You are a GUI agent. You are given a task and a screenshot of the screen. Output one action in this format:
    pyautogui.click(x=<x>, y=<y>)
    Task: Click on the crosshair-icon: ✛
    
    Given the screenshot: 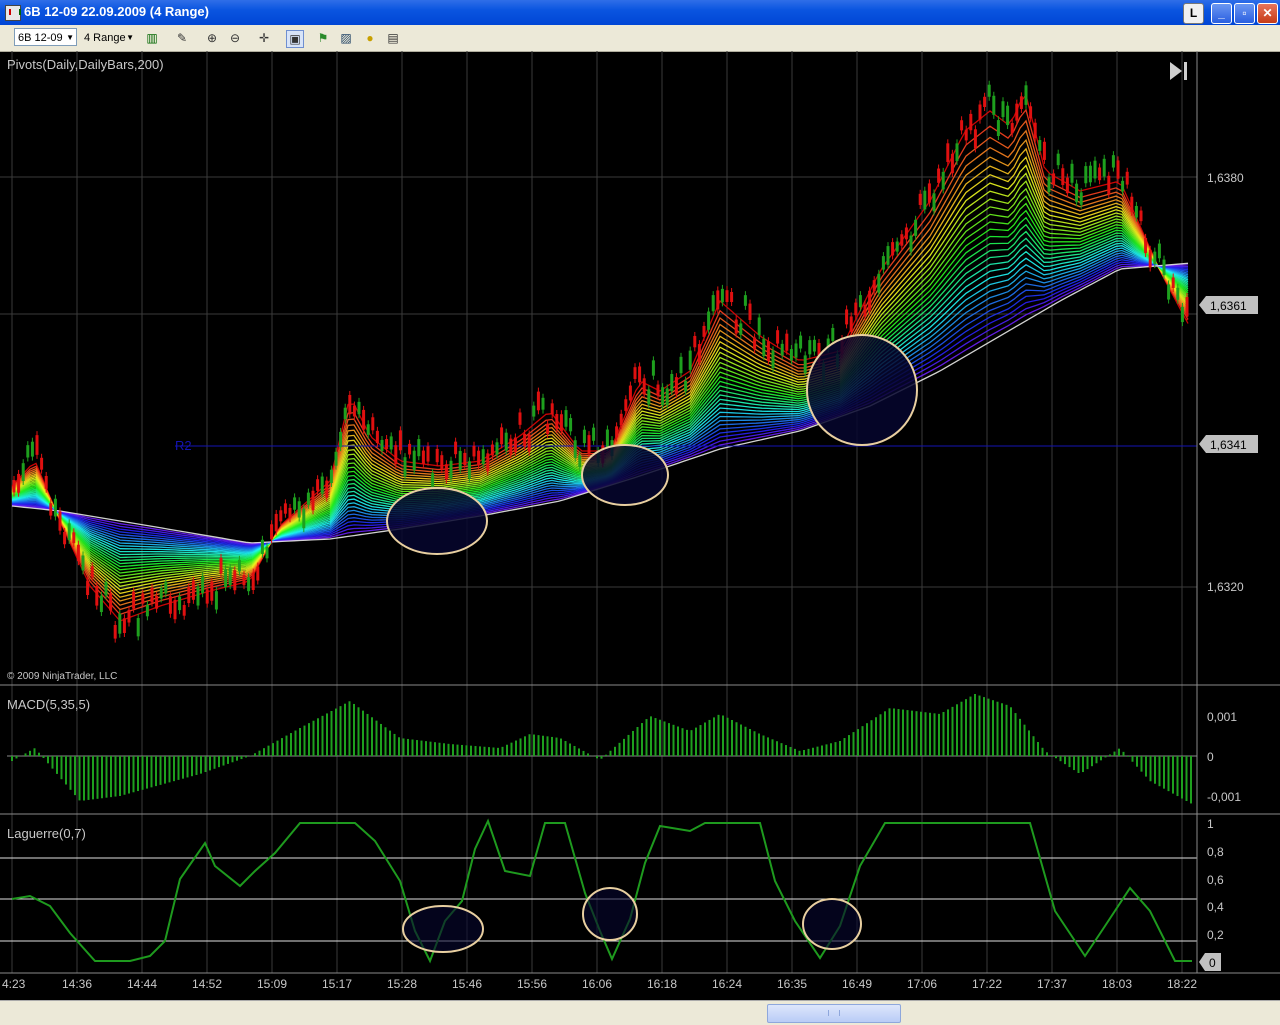 What is the action you would take?
    pyautogui.click(x=264, y=38)
    